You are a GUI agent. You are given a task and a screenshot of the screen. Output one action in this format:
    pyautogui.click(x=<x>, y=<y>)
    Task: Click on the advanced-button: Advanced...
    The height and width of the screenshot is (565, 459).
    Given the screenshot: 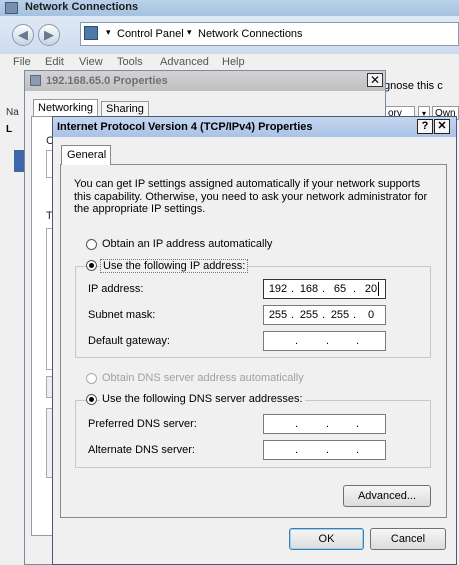 What is the action you would take?
    pyautogui.click(x=387, y=496)
    